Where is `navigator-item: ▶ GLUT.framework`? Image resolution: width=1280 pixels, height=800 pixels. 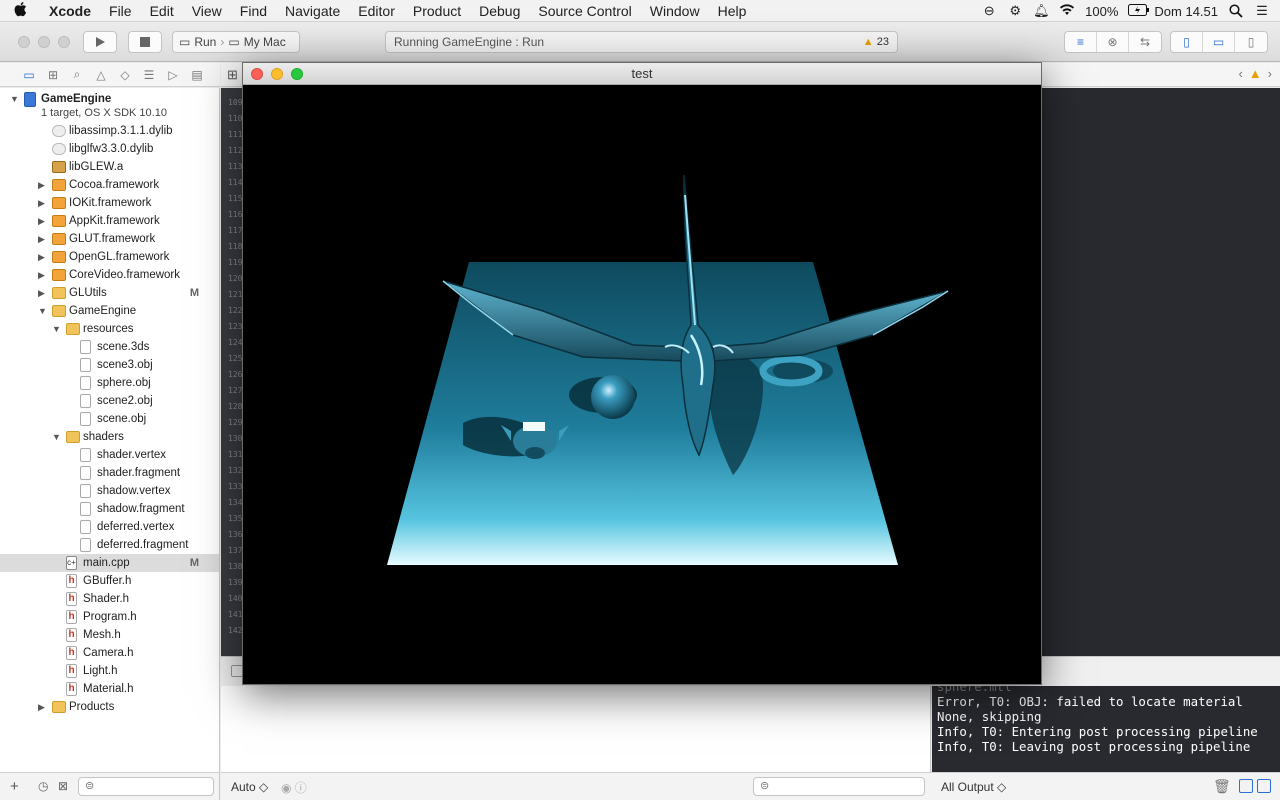
navigator-item: ▶ GLUT.framework is located at coordinates (109, 239).